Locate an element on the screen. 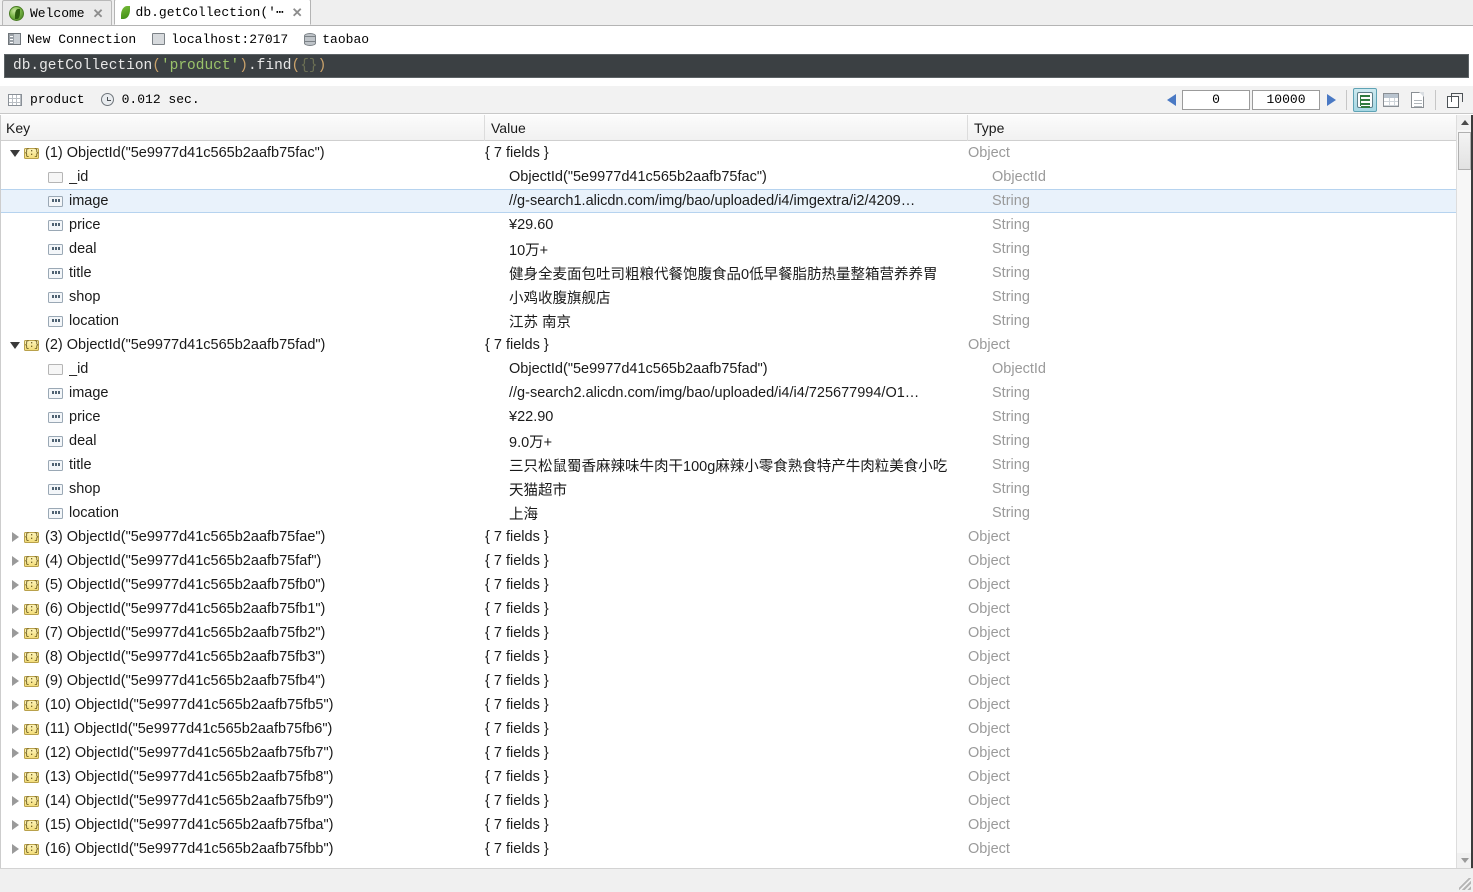  chevron-up-icon is located at coordinates (1464, 122).